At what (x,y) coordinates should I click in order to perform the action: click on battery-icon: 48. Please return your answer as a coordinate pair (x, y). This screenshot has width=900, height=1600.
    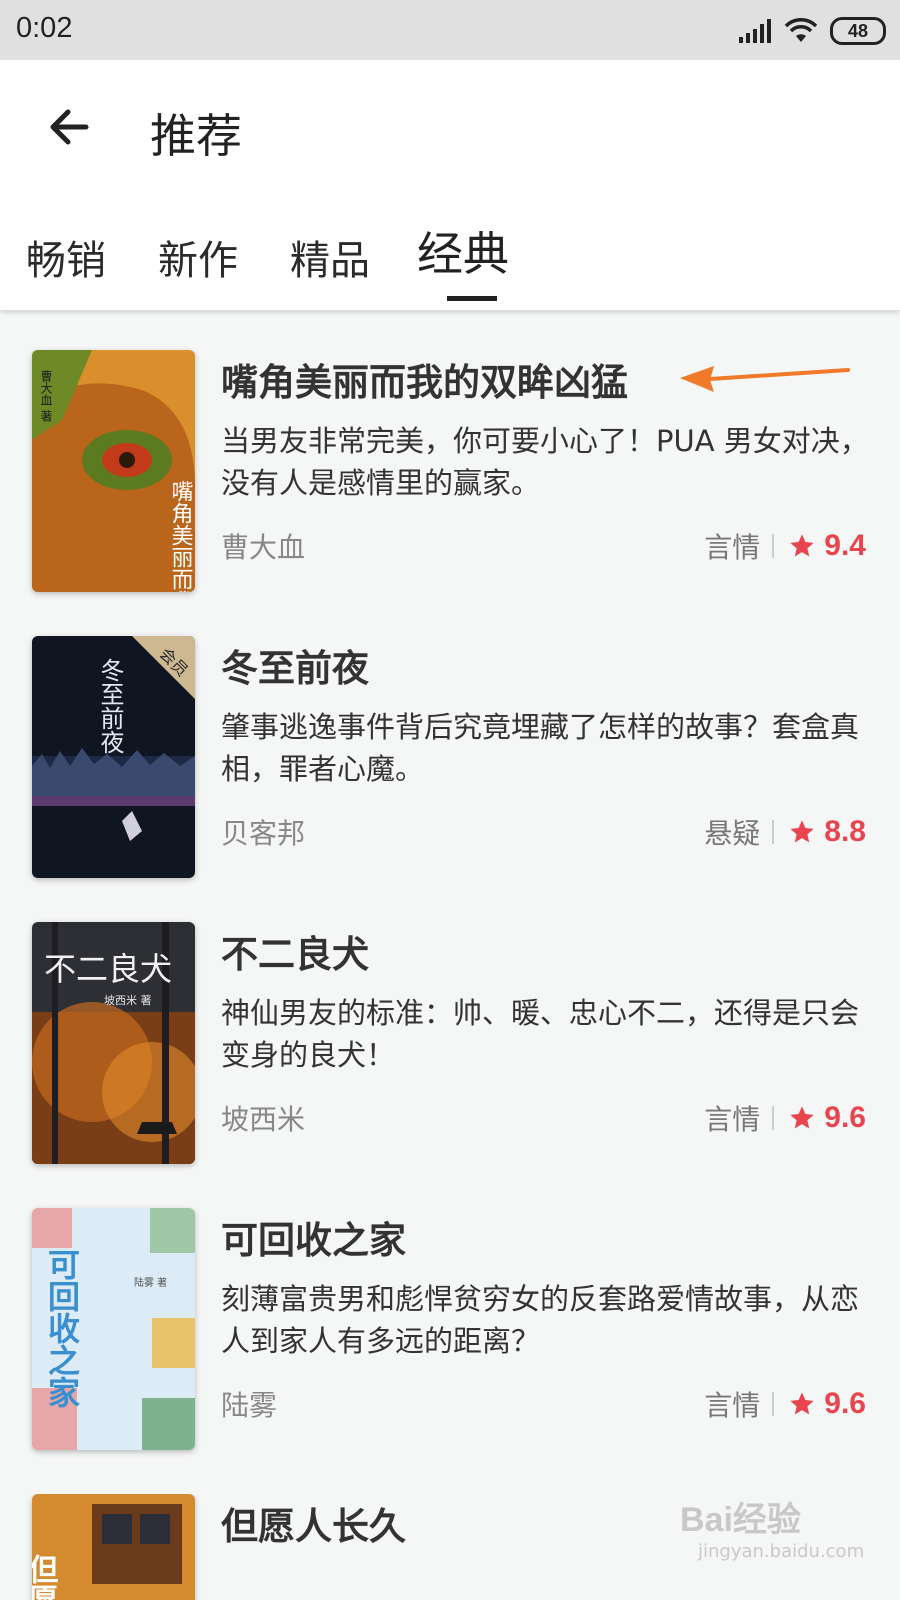
    Looking at the image, I should click on (858, 31).